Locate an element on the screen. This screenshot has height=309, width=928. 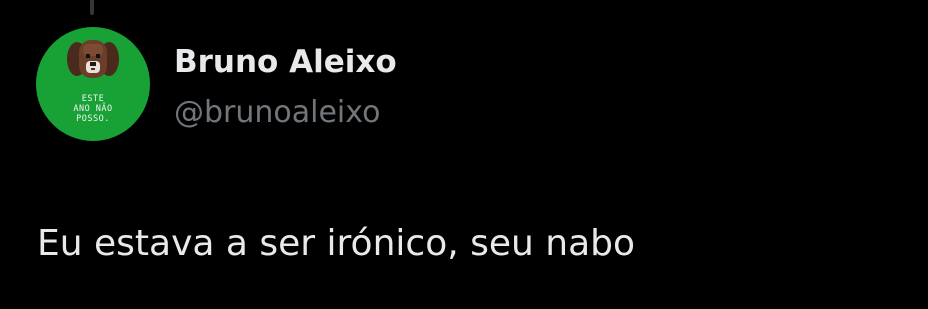
avatar-caption-line-2: ANO NÃO is located at coordinates (93, 109).